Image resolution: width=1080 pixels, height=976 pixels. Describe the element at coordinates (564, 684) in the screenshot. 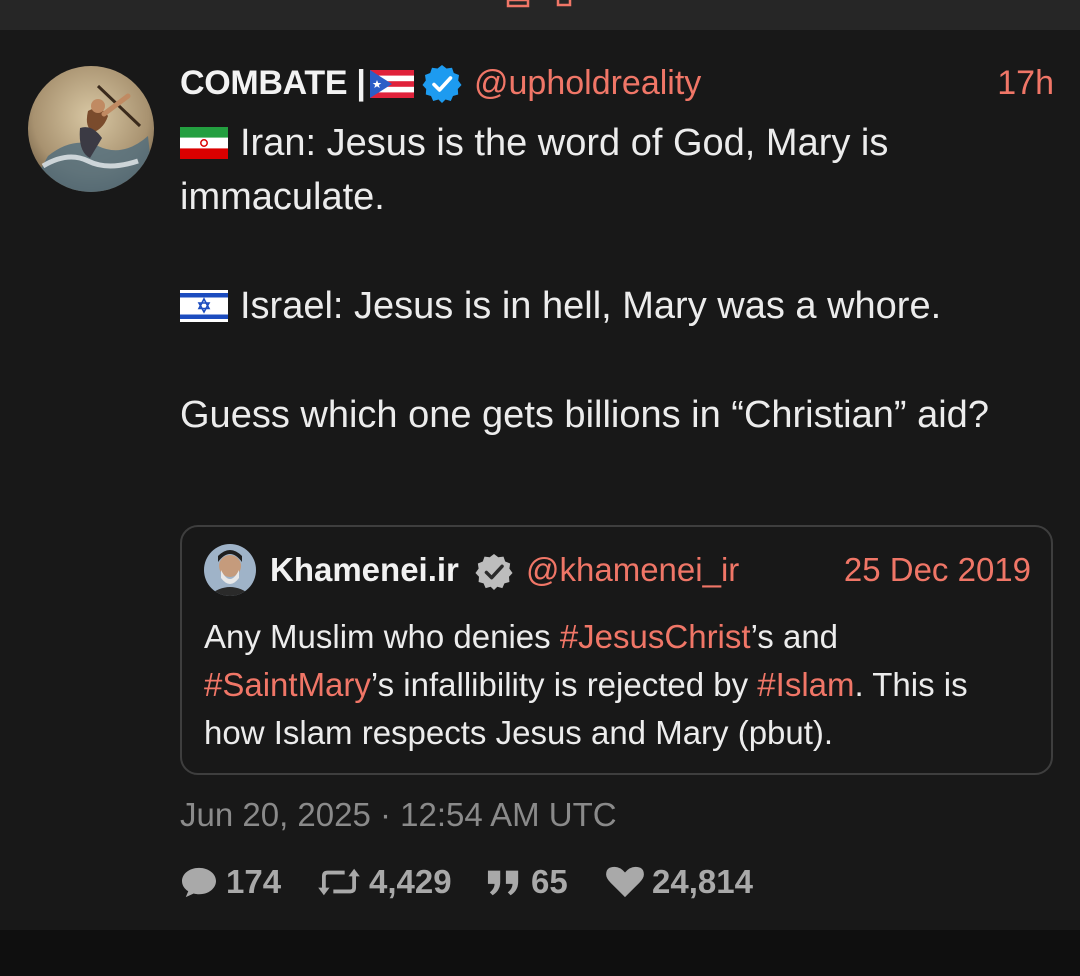

I see `quote-text-segment: ’s infallibility is rejected by` at that location.